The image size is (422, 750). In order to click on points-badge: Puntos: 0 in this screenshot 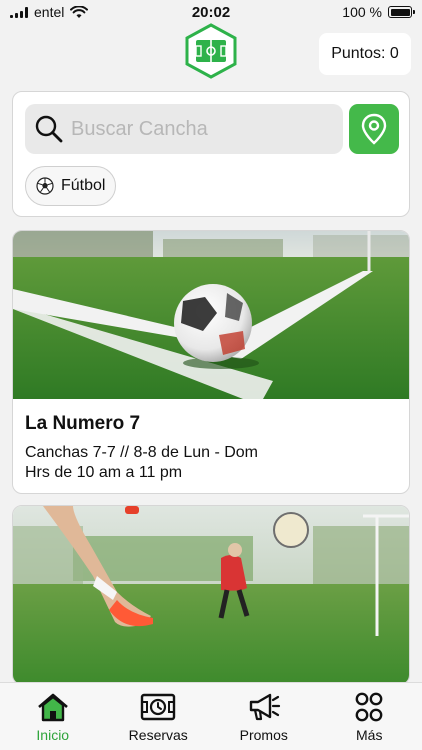, I will do `click(365, 54)`.